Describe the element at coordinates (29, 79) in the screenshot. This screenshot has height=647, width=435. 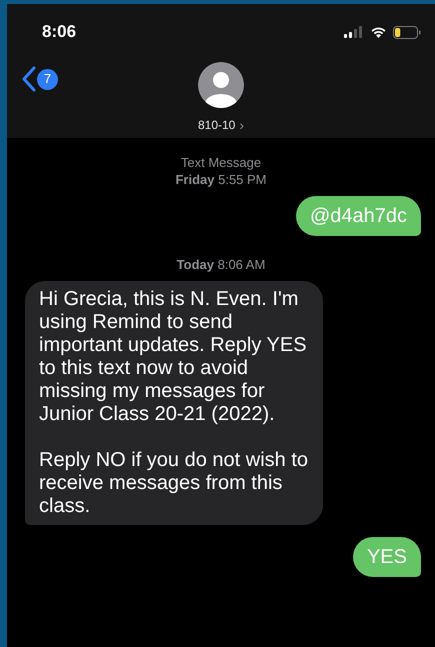
I see `back-chevron-icon` at that location.